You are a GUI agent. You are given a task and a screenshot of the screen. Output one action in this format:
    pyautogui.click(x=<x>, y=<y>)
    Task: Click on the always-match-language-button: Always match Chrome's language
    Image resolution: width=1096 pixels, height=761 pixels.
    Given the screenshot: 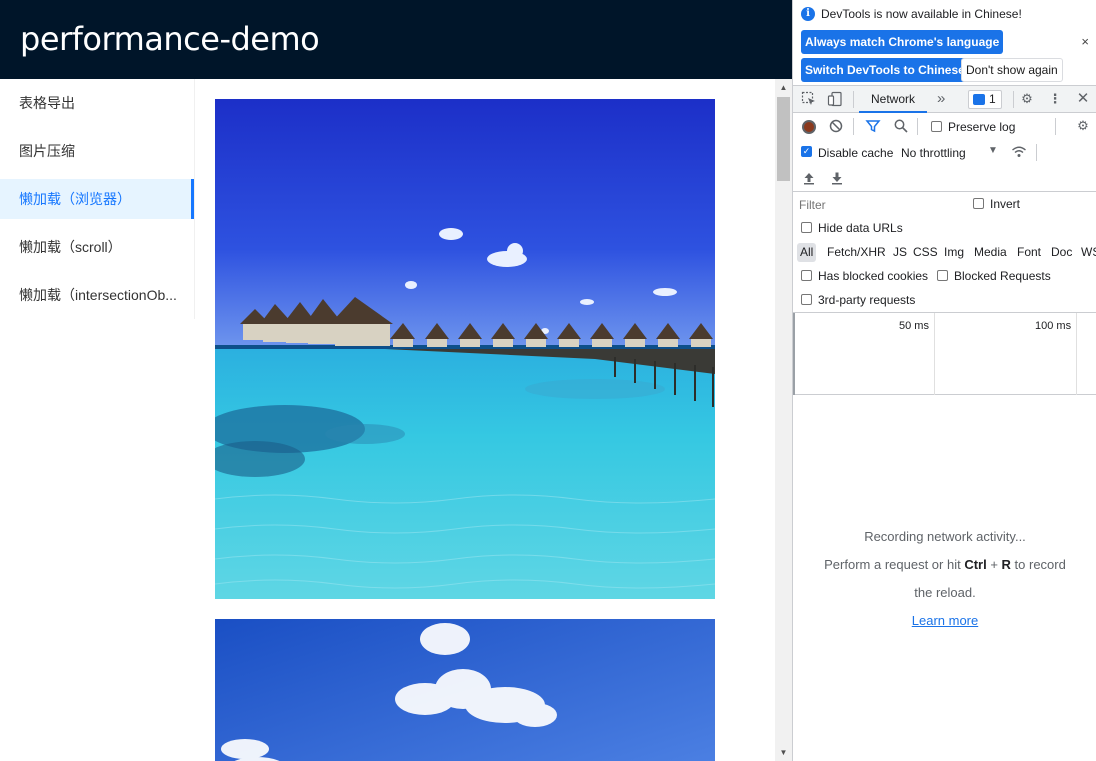 What is the action you would take?
    pyautogui.click(x=902, y=42)
    